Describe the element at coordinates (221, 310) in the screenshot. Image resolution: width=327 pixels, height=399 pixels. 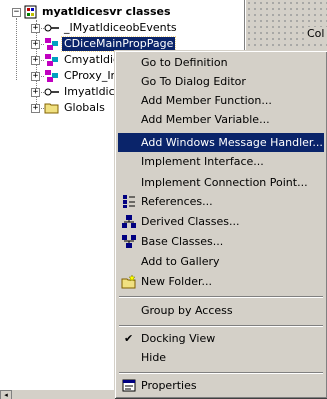
I see `menu-item-group-by-access: Group by Access` at that location.